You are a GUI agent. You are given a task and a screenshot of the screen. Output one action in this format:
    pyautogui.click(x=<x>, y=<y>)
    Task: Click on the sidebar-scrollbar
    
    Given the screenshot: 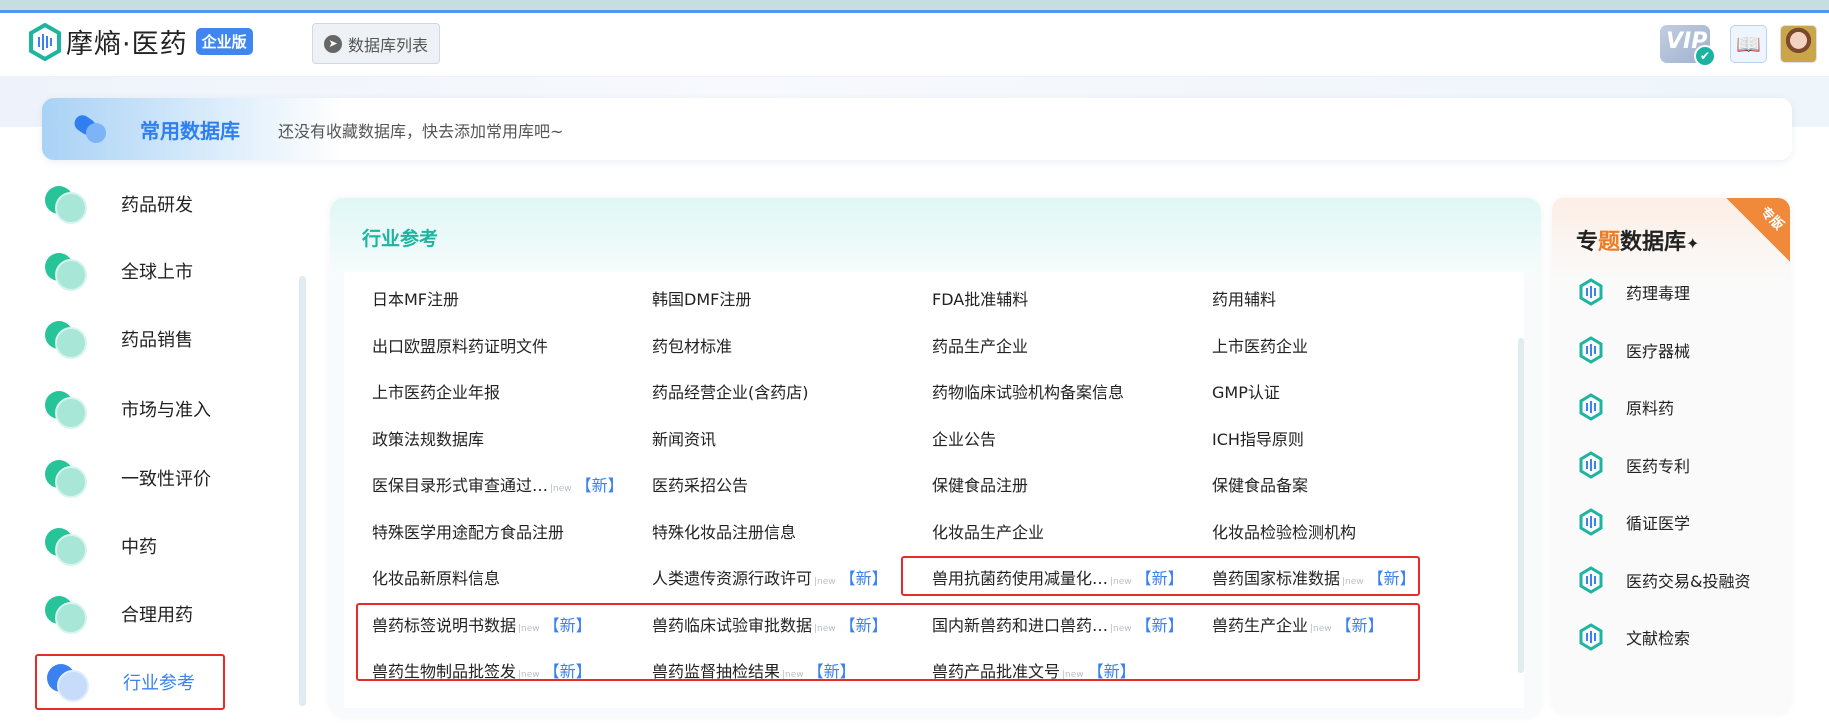 What is the action you would take?
    pyautogui.click(x=302, y=491)
    